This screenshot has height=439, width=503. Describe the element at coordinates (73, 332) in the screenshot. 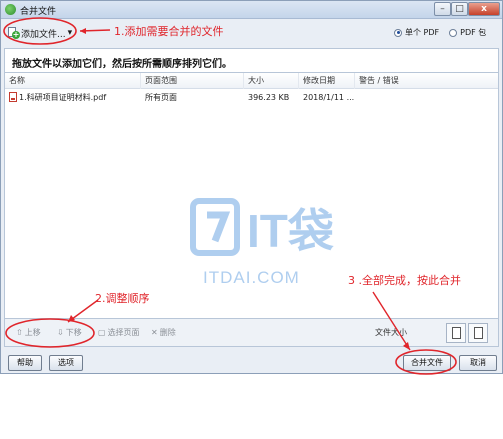

I see `move-down-label: 下移` at that location.